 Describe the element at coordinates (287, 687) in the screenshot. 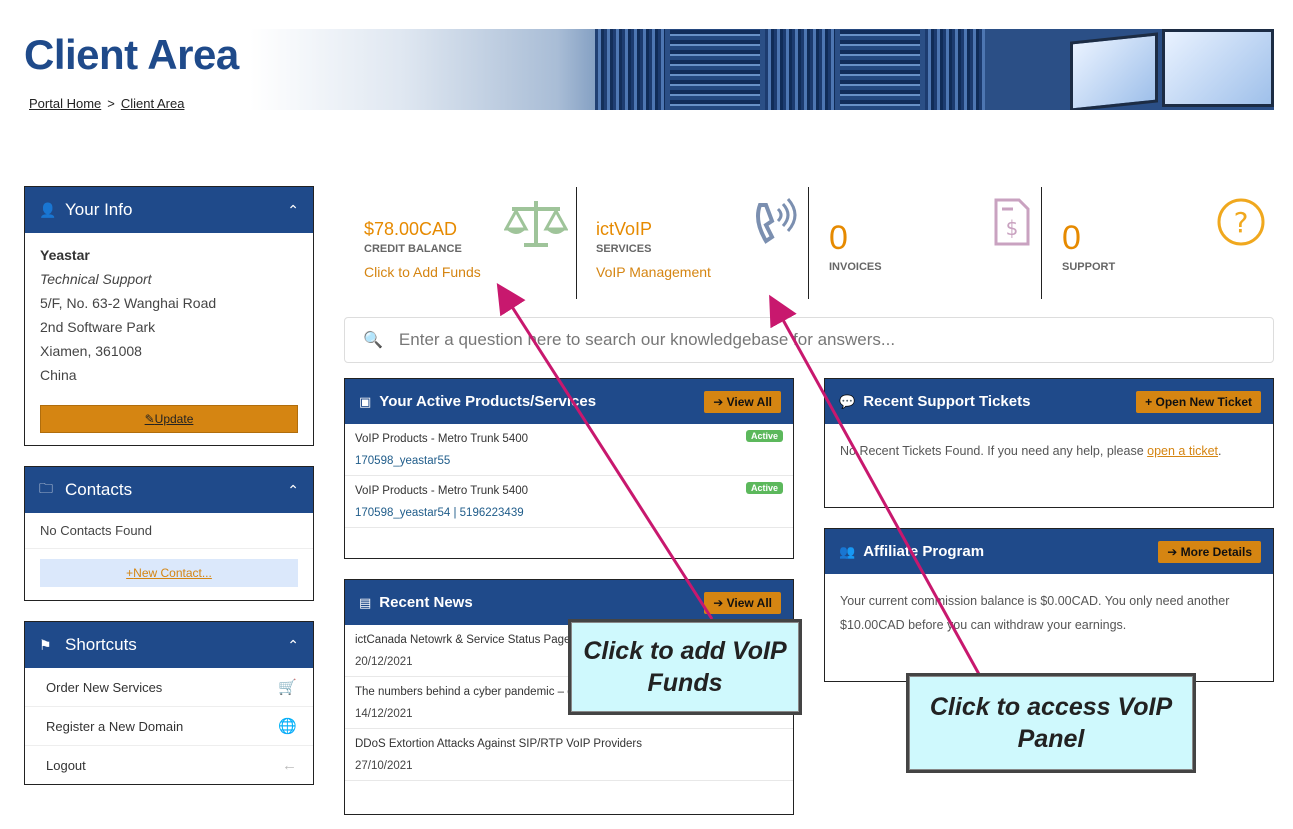

I see `cart-icon: 🛒` at that location.